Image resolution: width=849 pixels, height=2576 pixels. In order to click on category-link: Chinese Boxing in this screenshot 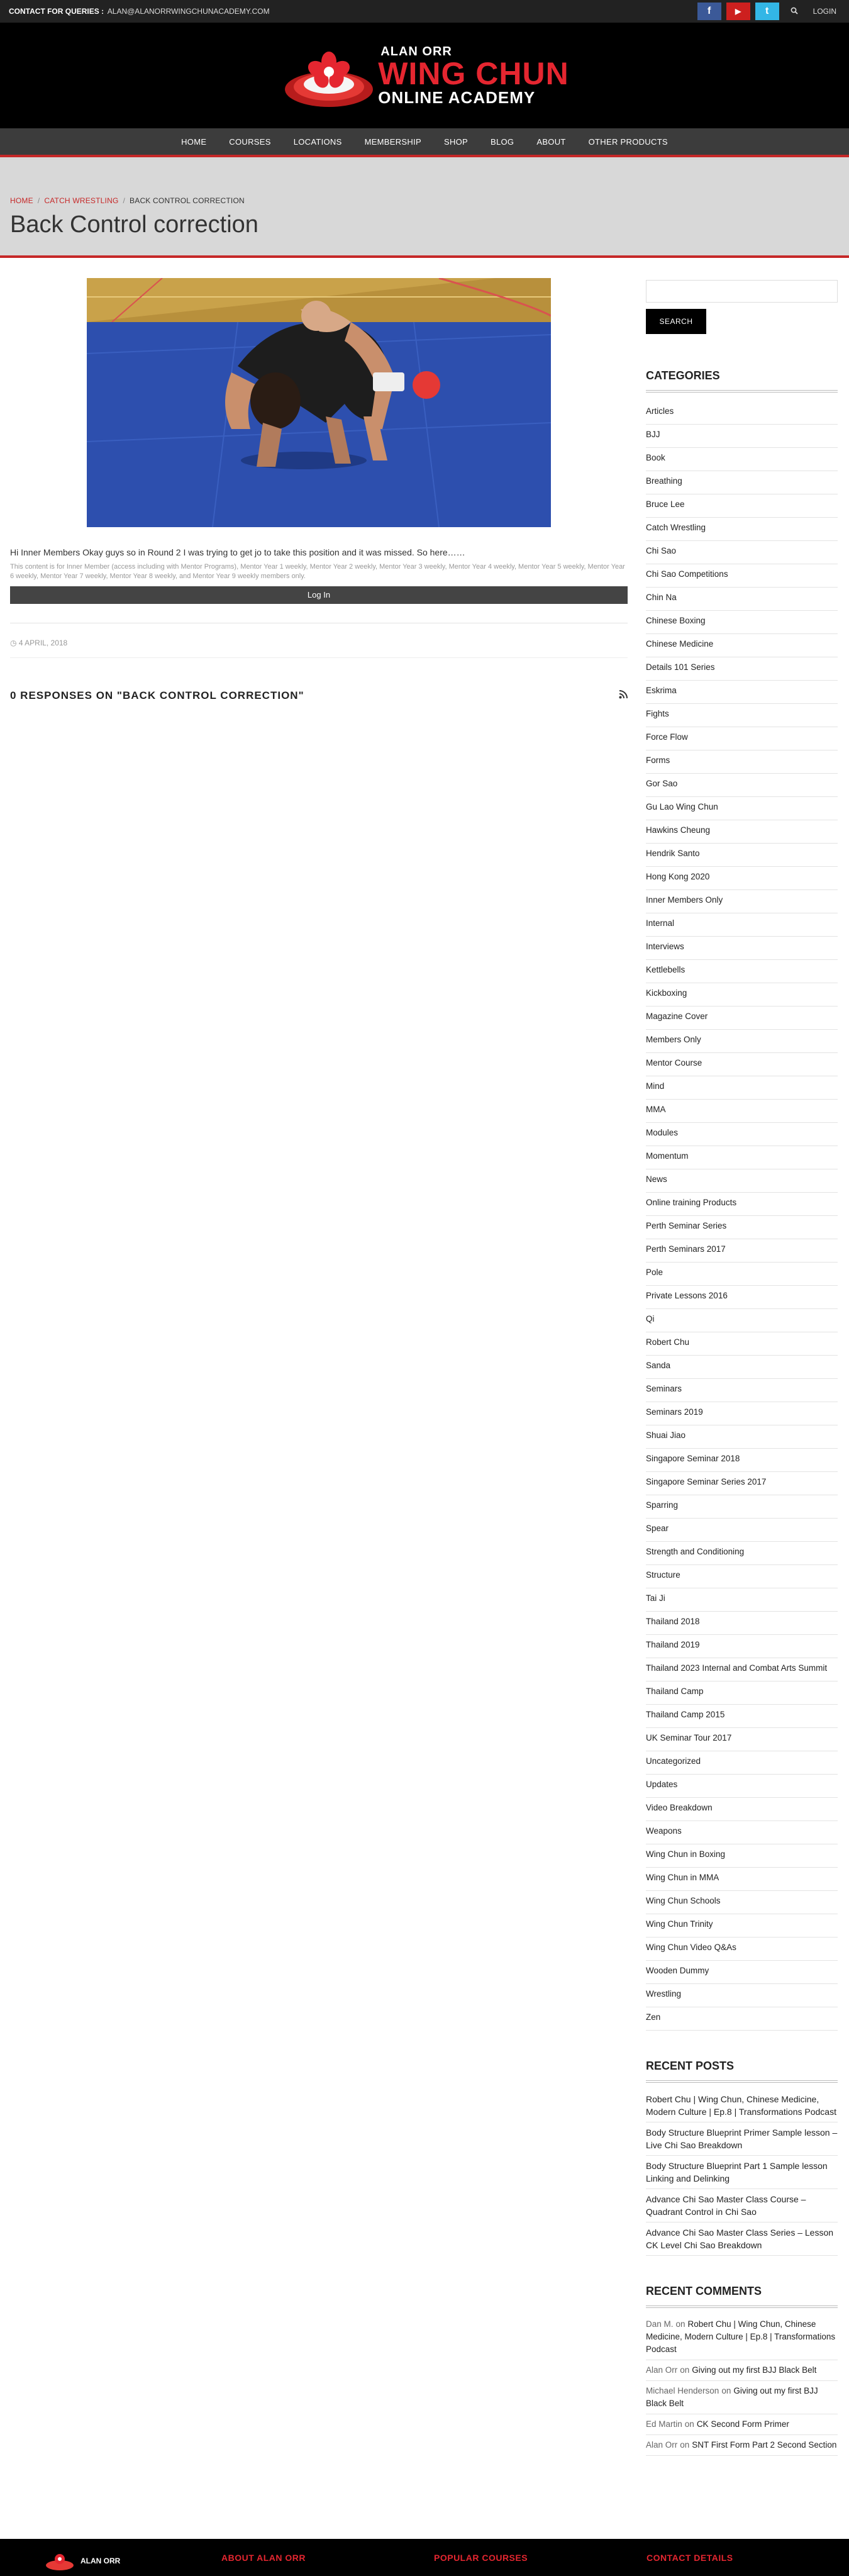, I will do `click(742, 622)`.